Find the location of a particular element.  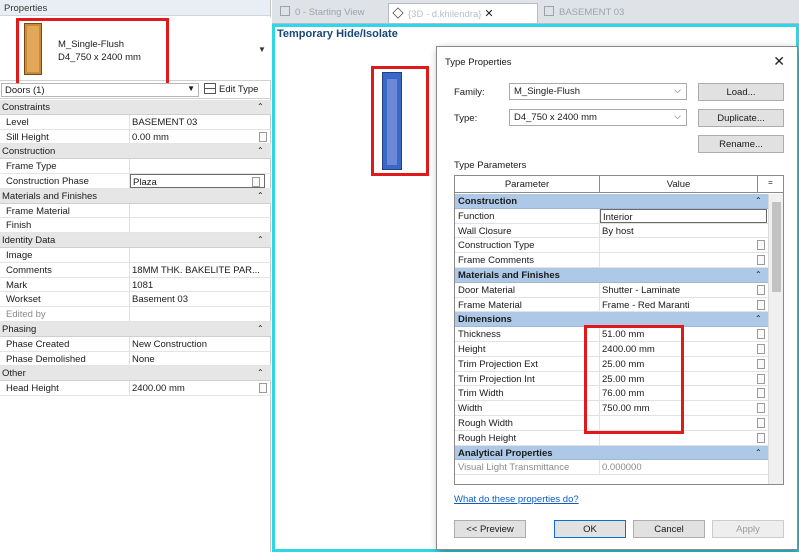

property-value: 2400.00 mm is located at coordinates (200, 388).